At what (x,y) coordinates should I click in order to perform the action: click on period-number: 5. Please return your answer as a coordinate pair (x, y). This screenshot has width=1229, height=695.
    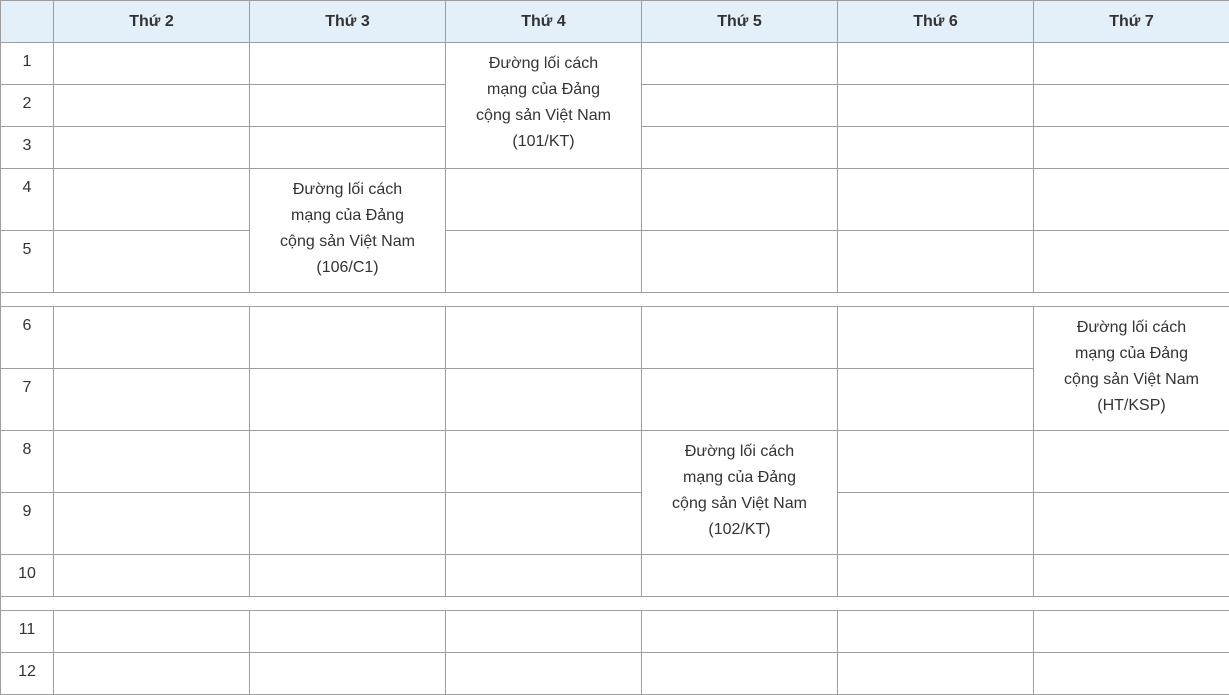
    Looking at the image, I should click on (27, 262).